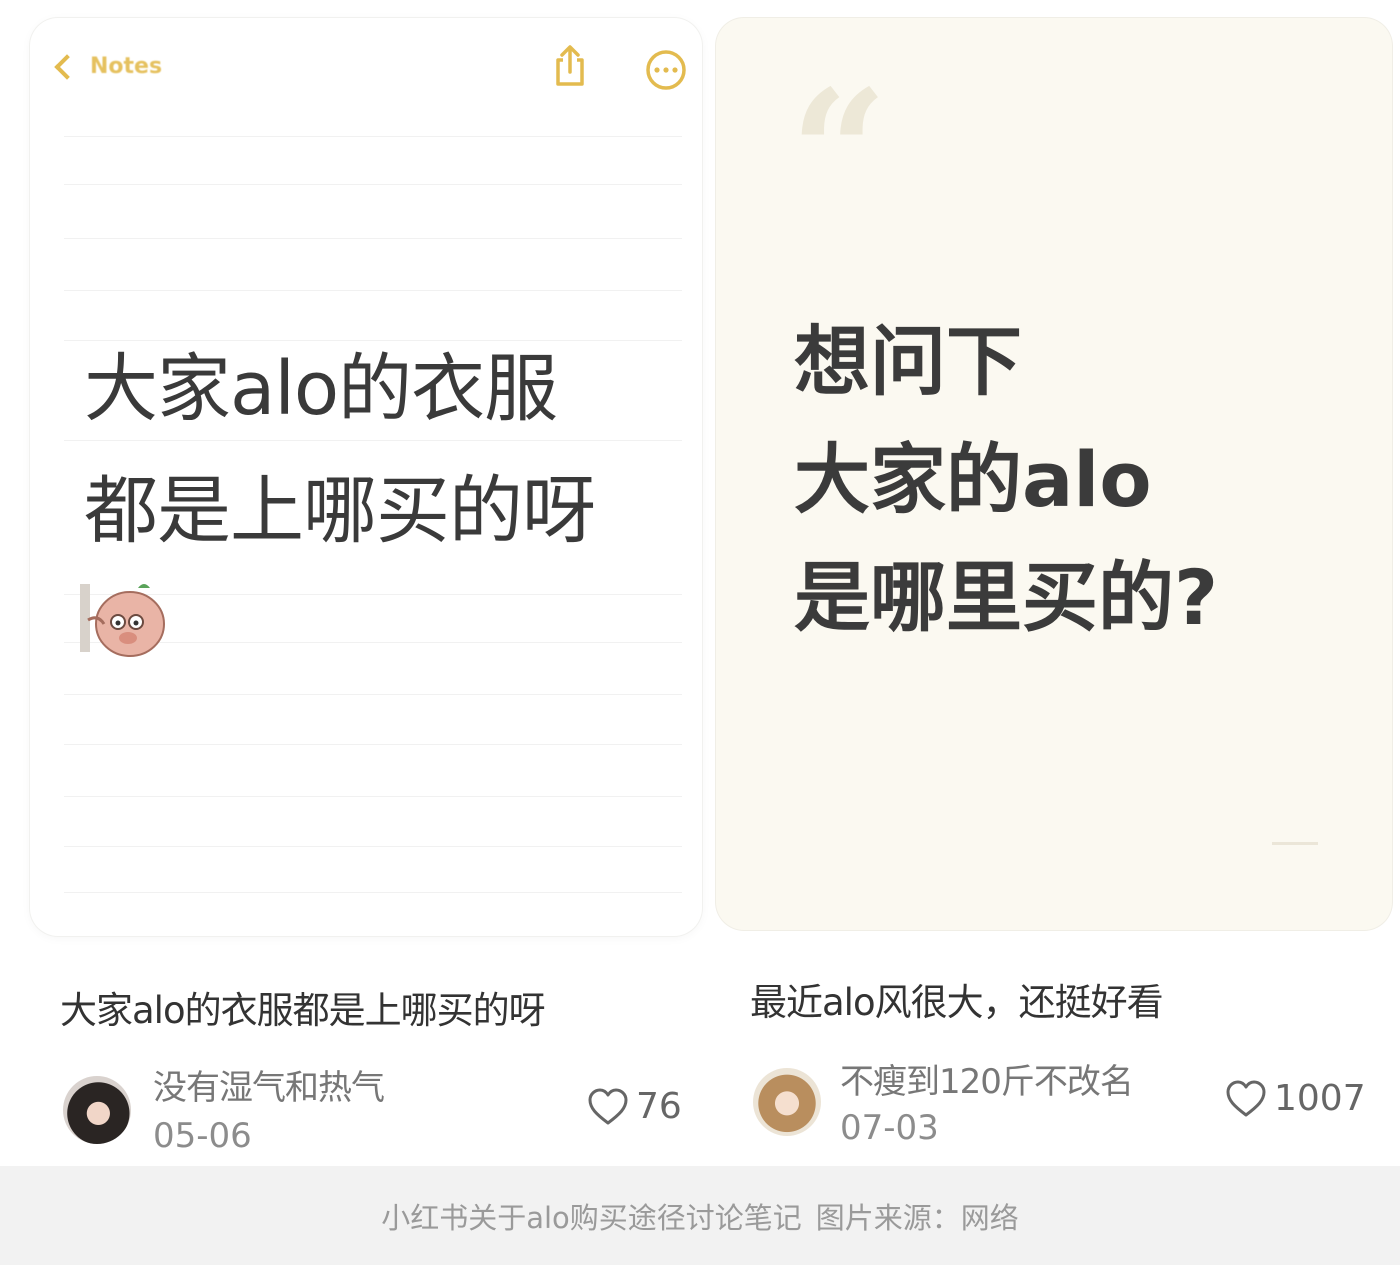  I want to click on cover-text-line: 都是上哪买的呀, so click(340, 511).